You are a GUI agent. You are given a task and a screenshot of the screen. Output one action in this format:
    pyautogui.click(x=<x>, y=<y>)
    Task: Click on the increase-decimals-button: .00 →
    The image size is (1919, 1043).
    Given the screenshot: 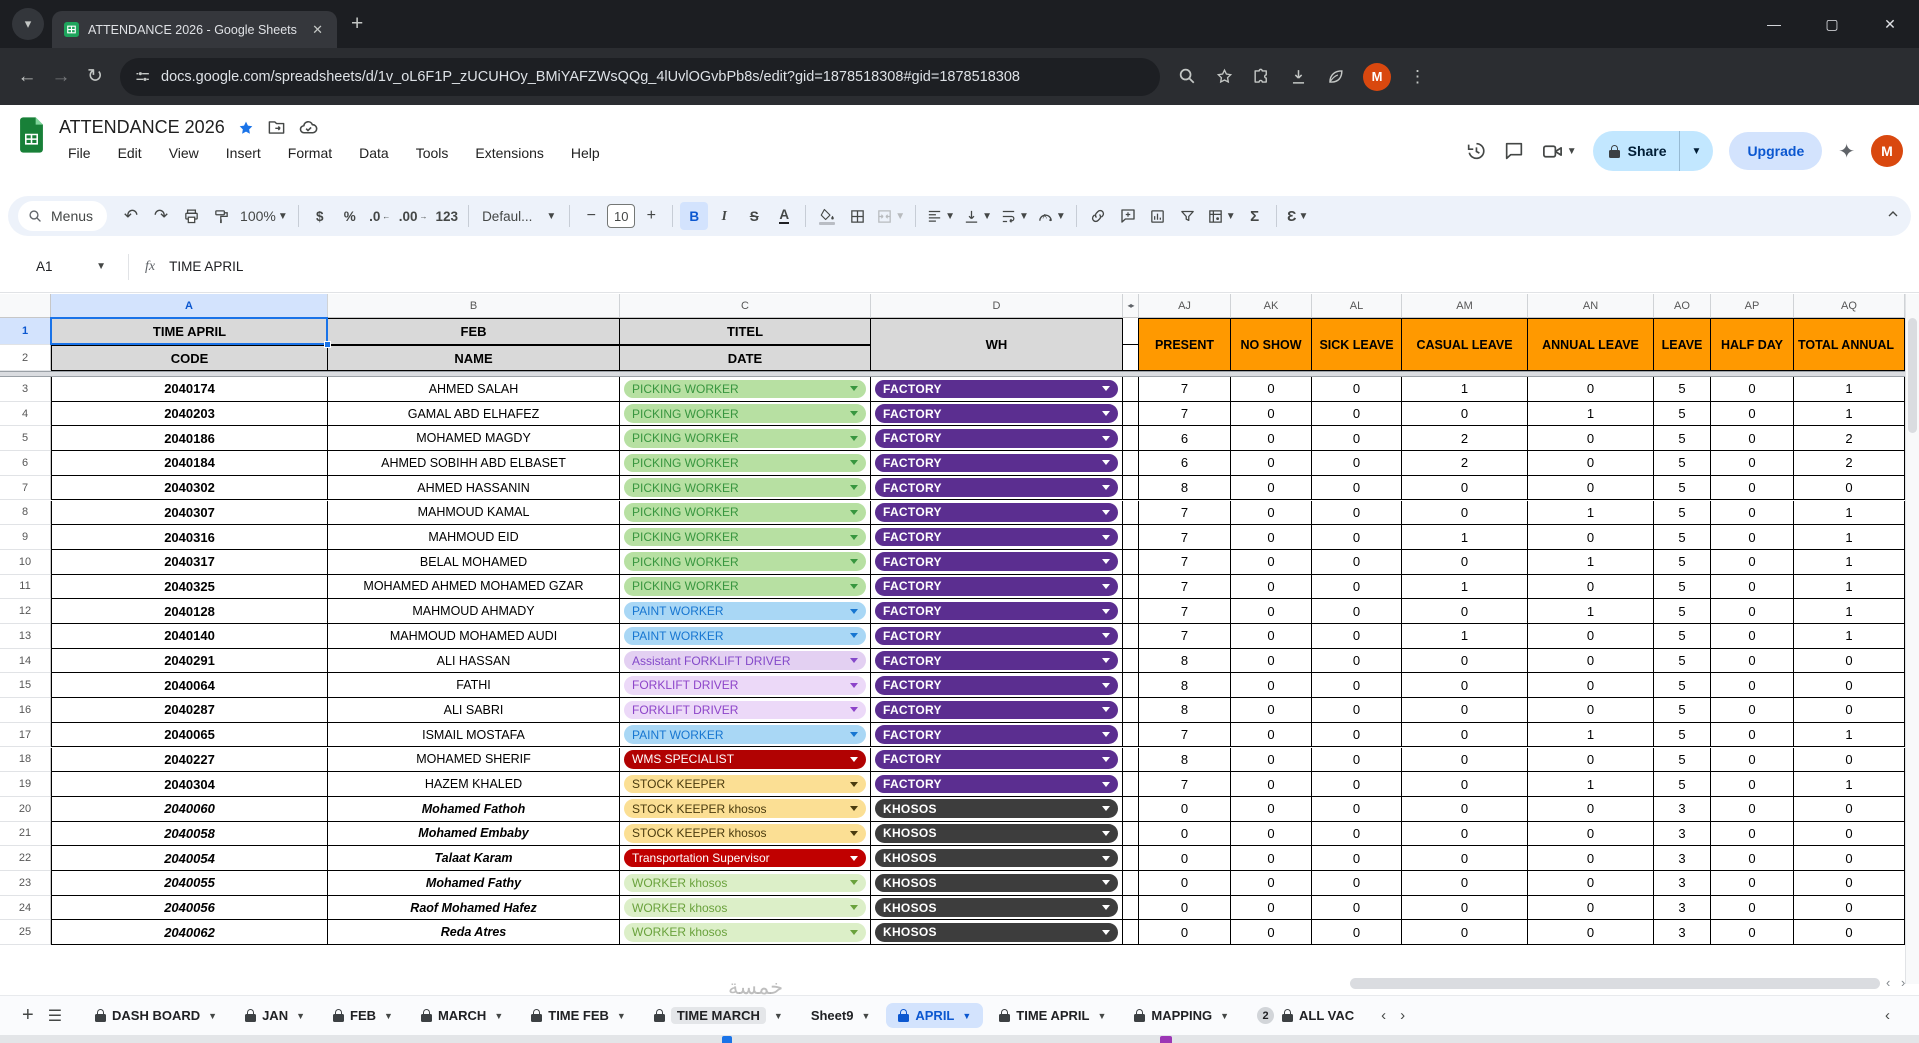 What is the action you would take?
    pyautogui.click(x=413, y=216)
    